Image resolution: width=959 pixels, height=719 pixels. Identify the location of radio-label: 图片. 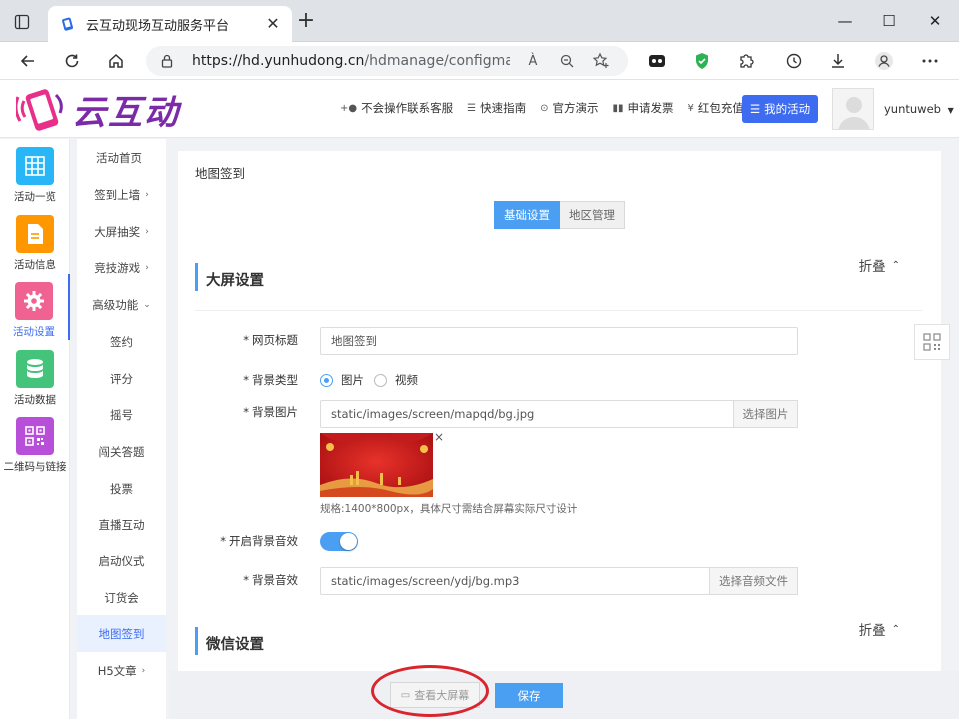
(352, 380).